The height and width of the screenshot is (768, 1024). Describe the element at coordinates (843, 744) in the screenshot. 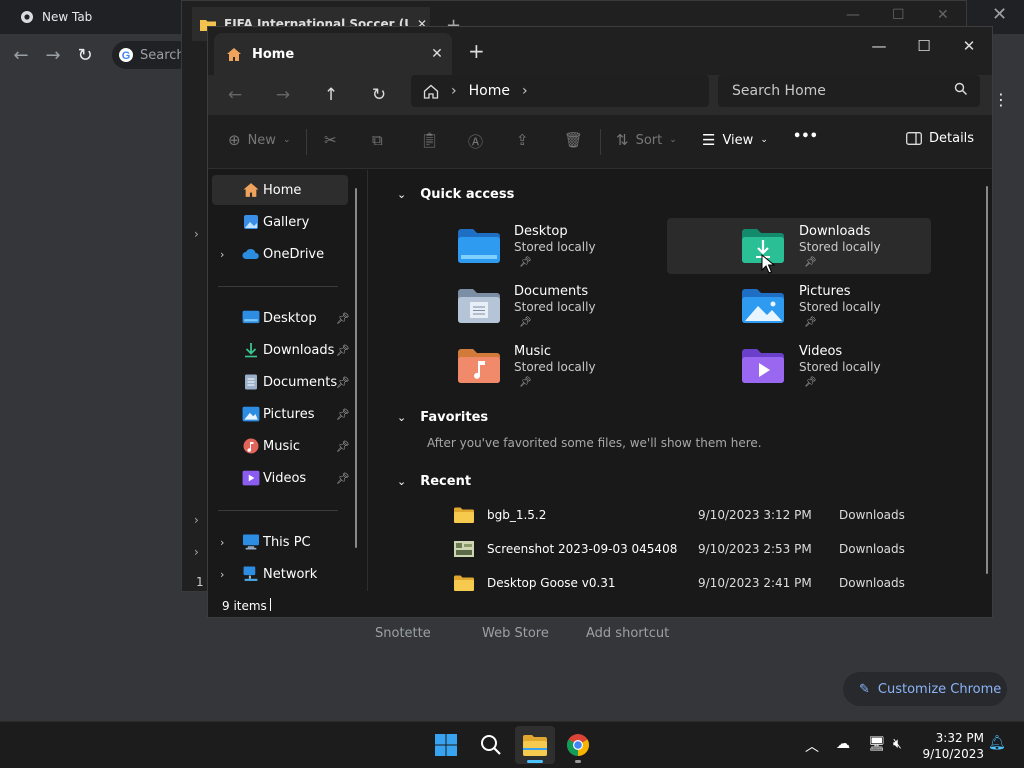

I see `onedrive-offline-icon: ☁︎` at that location.